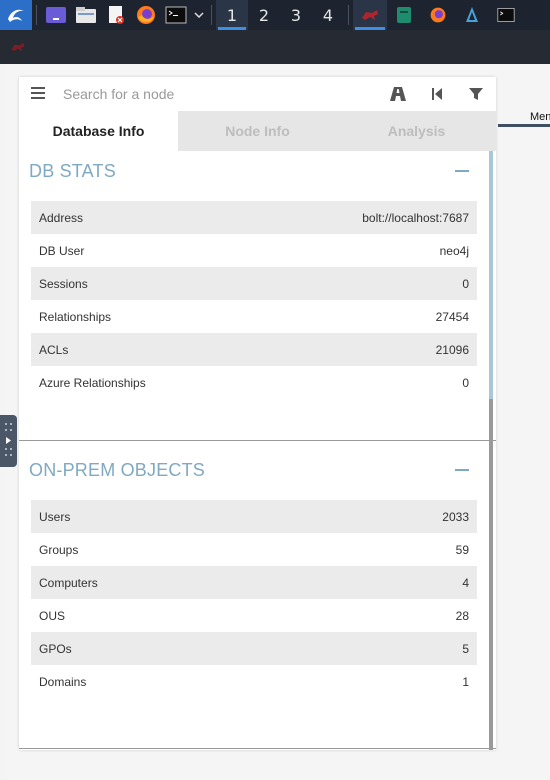  What do you see at coordinates (63, 283) in the screenshot?
I see `stat-label: Sessions` at bounding box center [63, 283].